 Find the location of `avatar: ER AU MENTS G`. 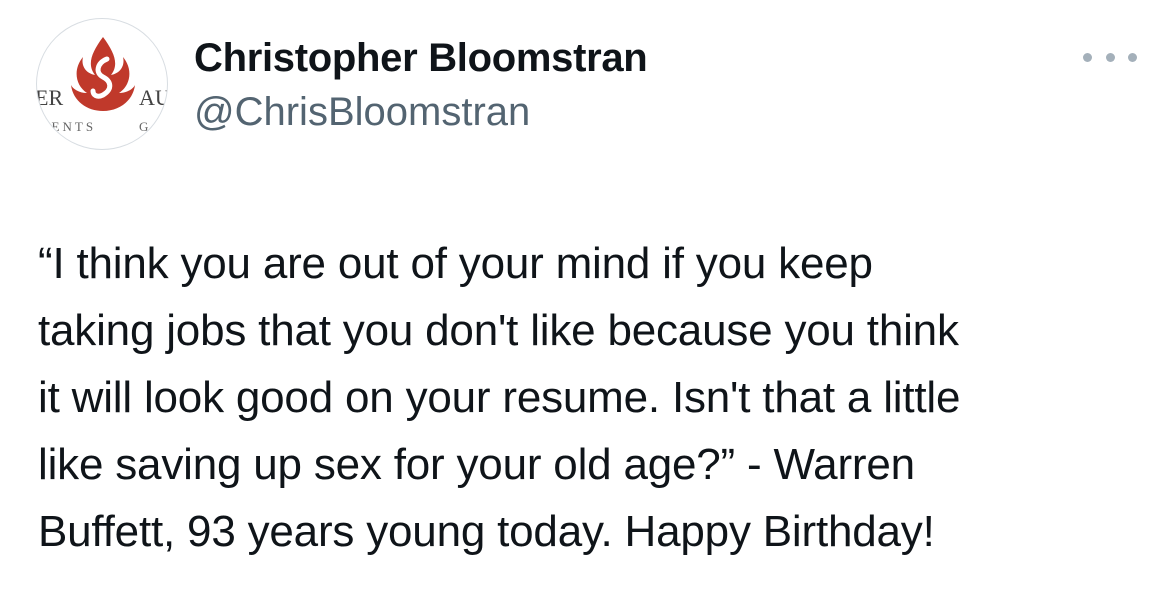

avatar: ER AU MENTS G is located at coordinates (102, 84).